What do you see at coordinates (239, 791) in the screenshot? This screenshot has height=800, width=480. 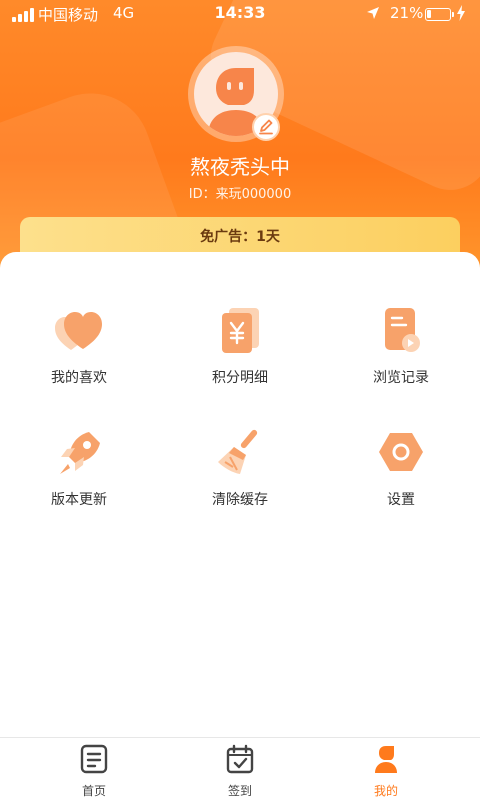 I see `tab-label: 签到` at bounding box center [239, 791].